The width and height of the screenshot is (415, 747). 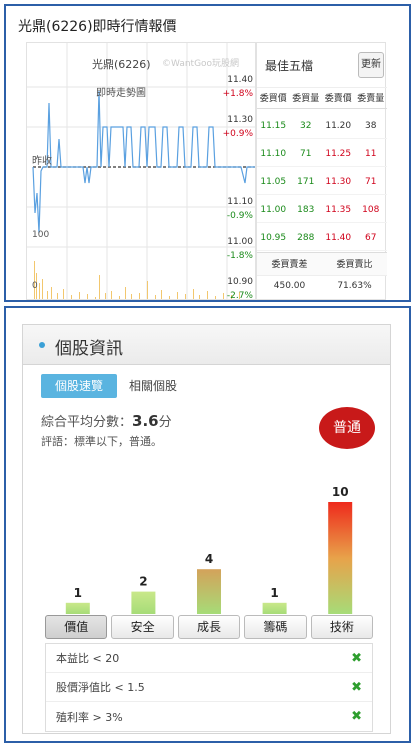 What do you see at coordinates (237, 94) in the screenshot?
I see `tick-pct: +1.8%` at bounding box center [237, 94].